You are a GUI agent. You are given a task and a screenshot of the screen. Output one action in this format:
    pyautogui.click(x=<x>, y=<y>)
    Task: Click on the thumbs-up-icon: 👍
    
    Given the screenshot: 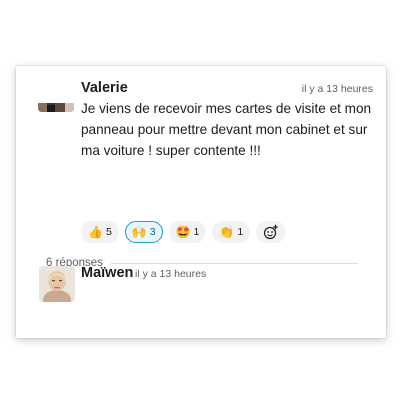 What is the action you would take?
    pyautogui.click(x=95, y=232)
    